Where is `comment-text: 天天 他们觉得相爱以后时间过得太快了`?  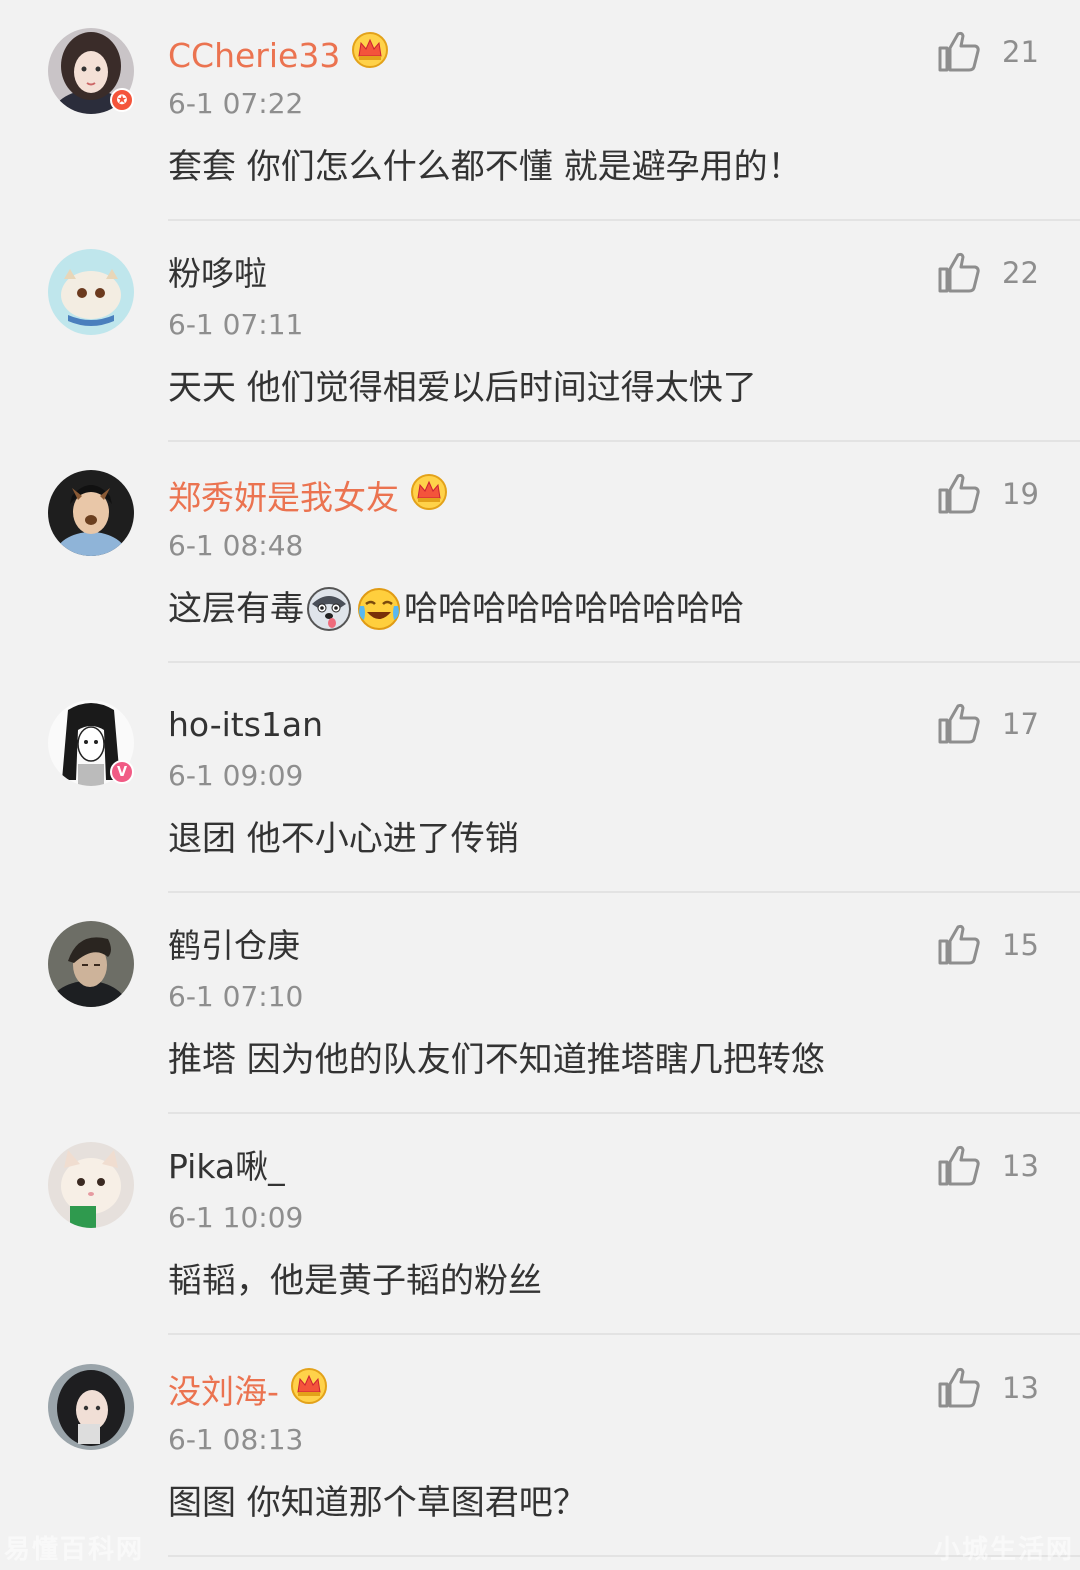 comment-text: 天天 他们觉得相爱以后时间过得太快了 is located at coordinates (462, 388).